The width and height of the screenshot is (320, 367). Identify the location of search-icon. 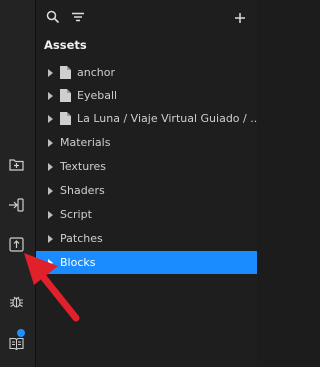
(54, 17).